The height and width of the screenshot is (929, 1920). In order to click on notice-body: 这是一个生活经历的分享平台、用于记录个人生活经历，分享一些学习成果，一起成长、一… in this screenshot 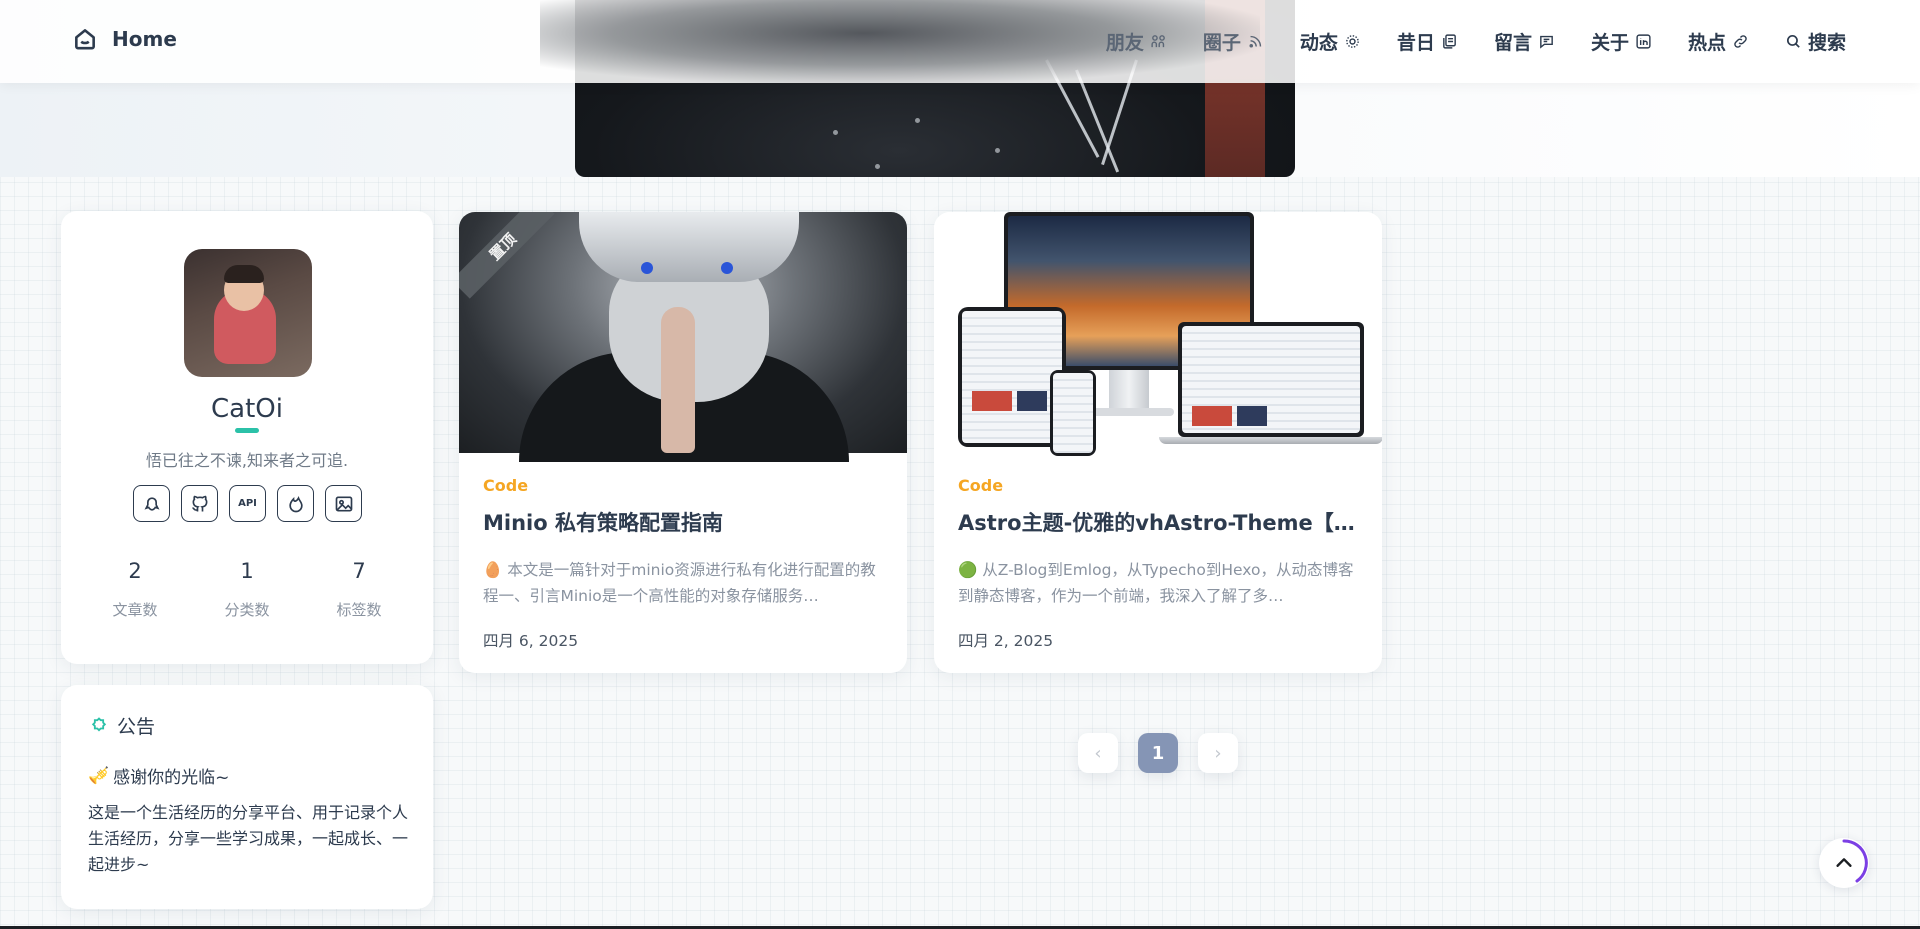, I will do `click(248, 838)`.